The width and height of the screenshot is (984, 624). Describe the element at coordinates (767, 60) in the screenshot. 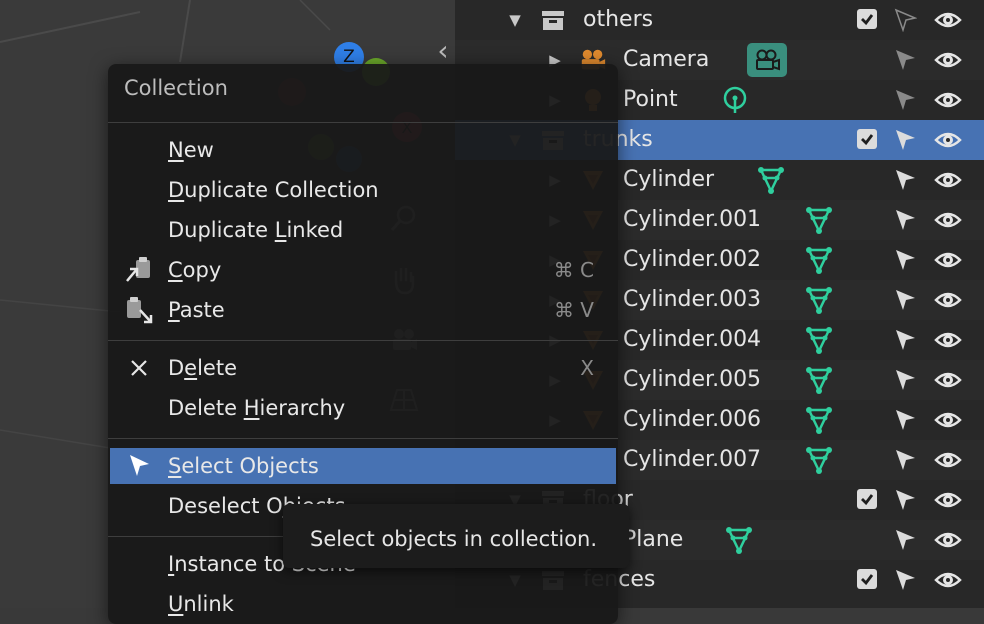

I see `camera-data-icon` at that location.